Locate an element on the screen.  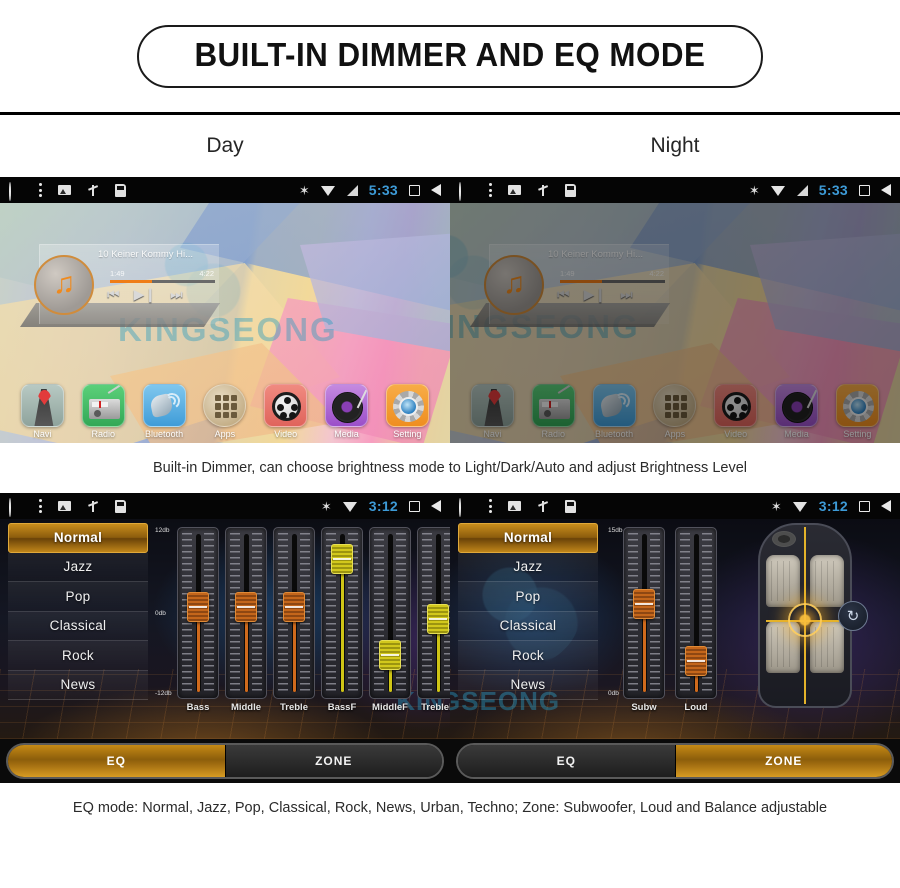
fader-subw: Subw is located at coordinates (644, 620).